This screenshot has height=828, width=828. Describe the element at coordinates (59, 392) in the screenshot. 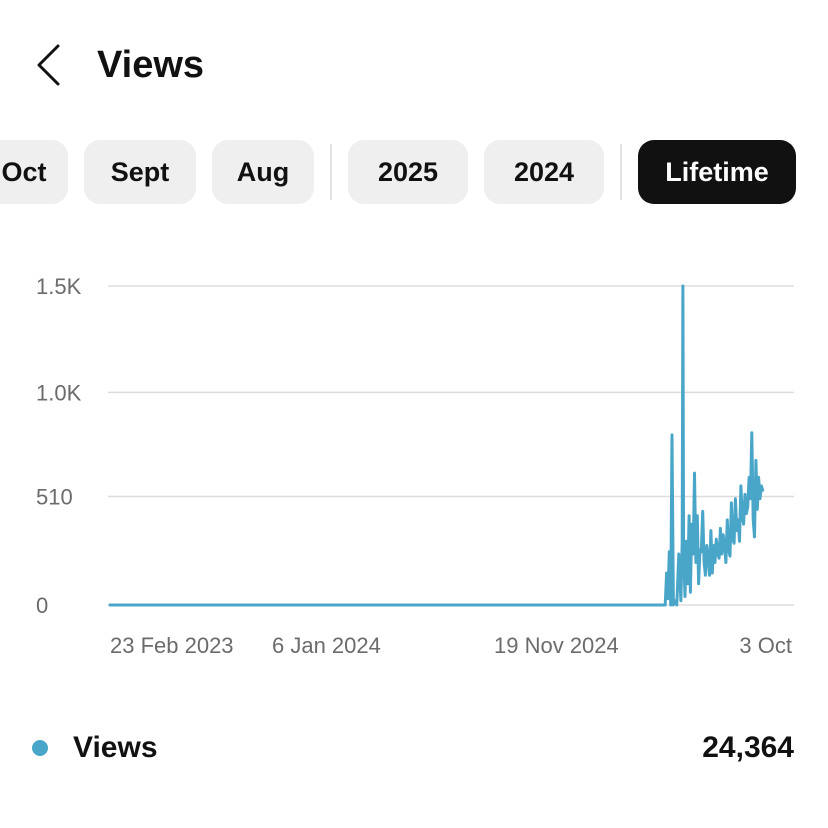

I see `y-tick-label: 1.0K` at that location.